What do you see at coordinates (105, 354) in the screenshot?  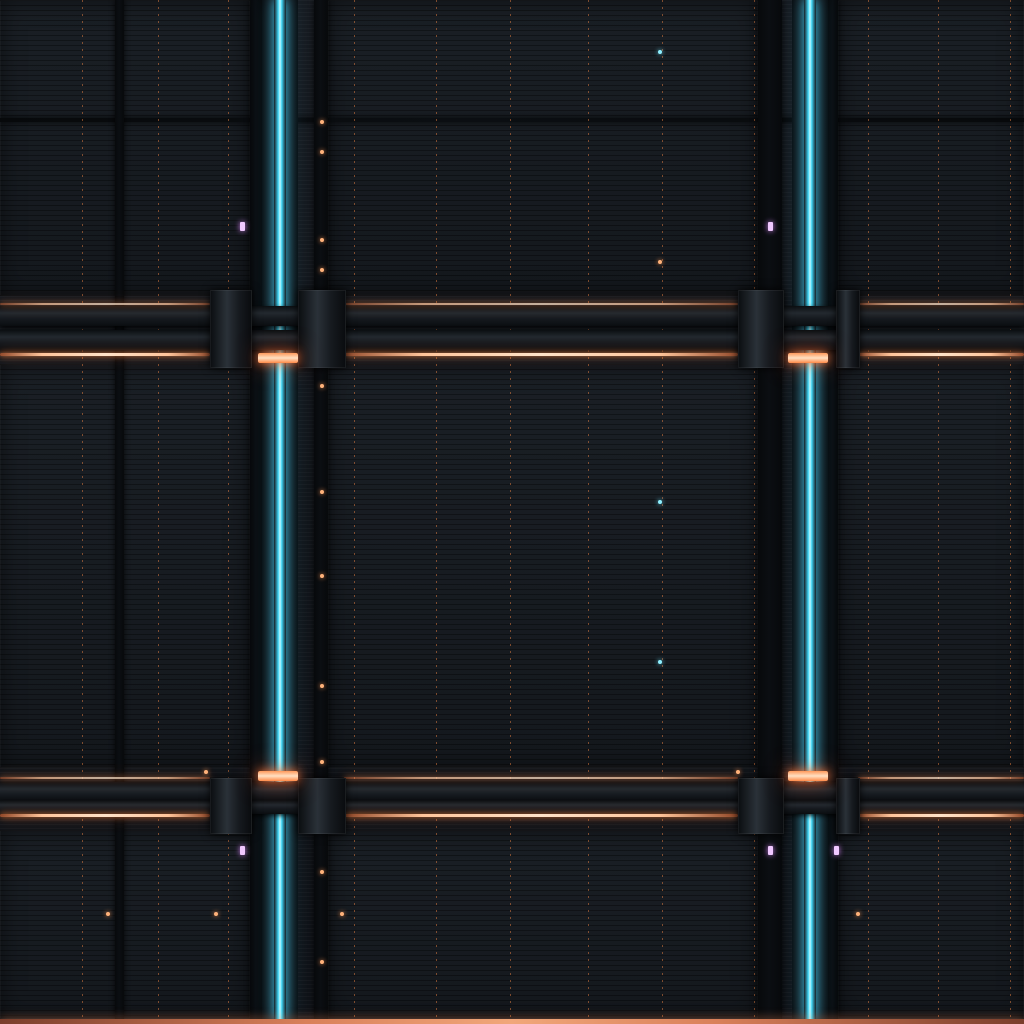 I see `upper-glow-line-bottom-left` at bounding box center [105, 354].